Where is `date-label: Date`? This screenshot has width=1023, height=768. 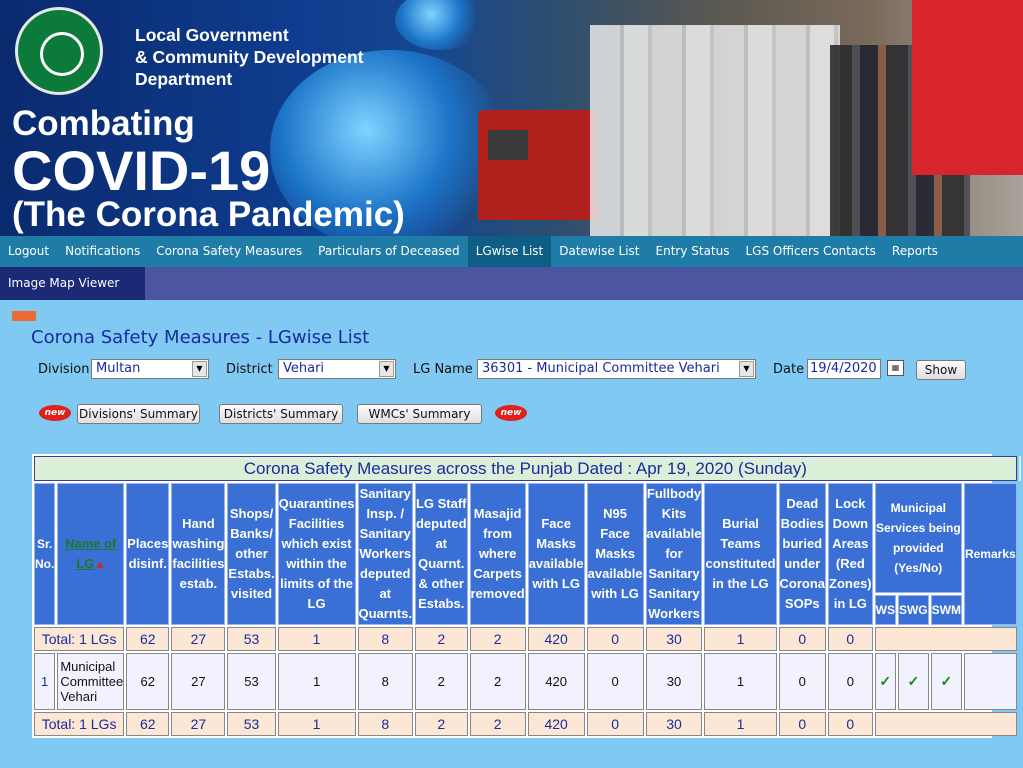
date-label: Date is located at coordinates (789, 369).